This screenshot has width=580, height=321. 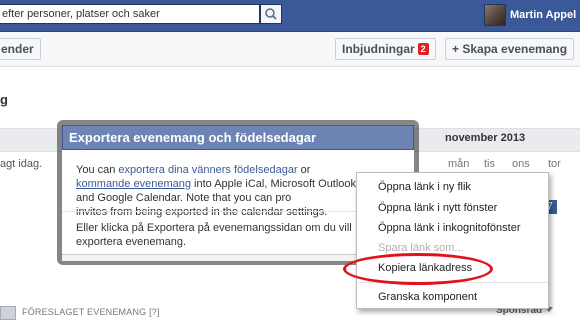 What do you see at coordinates (378, 49) in the screenshot?
I see `invitations-label: Inbjudningar` at bounding box center [378, 49].